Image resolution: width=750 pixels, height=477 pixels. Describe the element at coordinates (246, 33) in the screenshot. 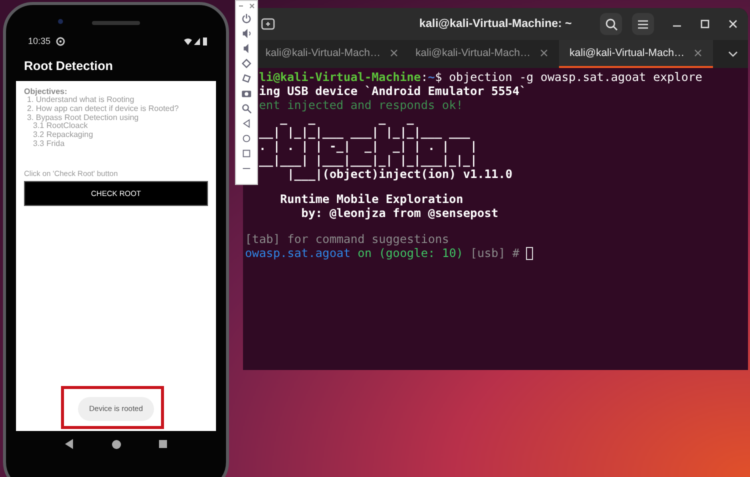

I see `volume-up-icon` at that location.